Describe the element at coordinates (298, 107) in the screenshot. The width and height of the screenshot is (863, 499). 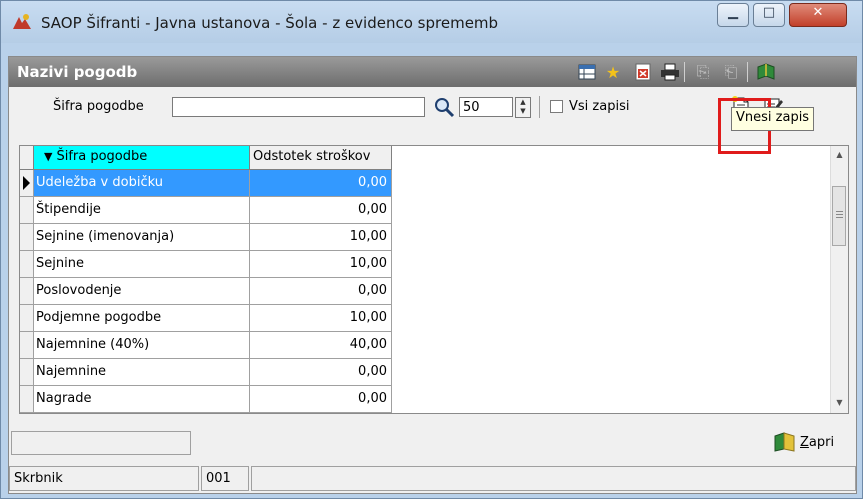
I see `search-input` at that location.